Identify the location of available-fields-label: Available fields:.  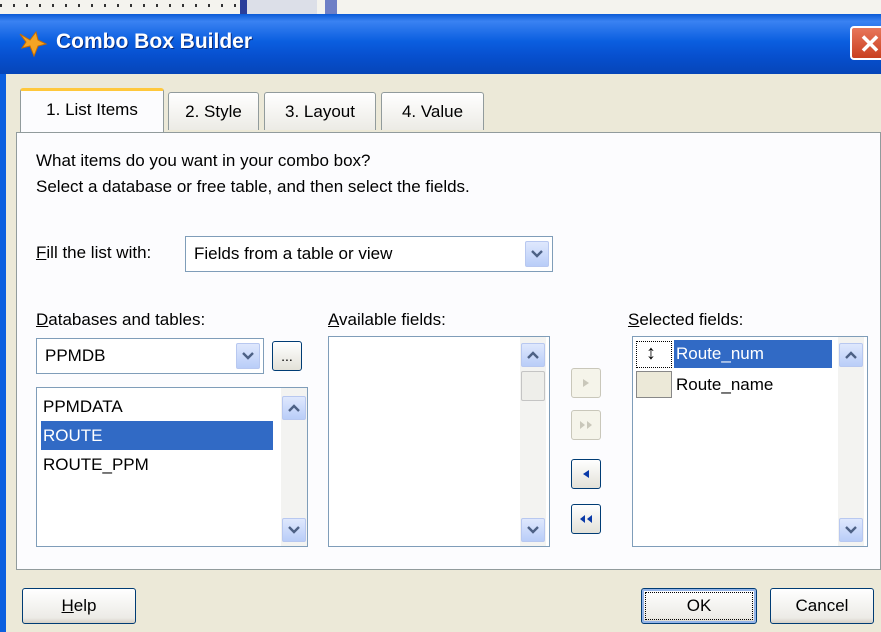
(387, 319).